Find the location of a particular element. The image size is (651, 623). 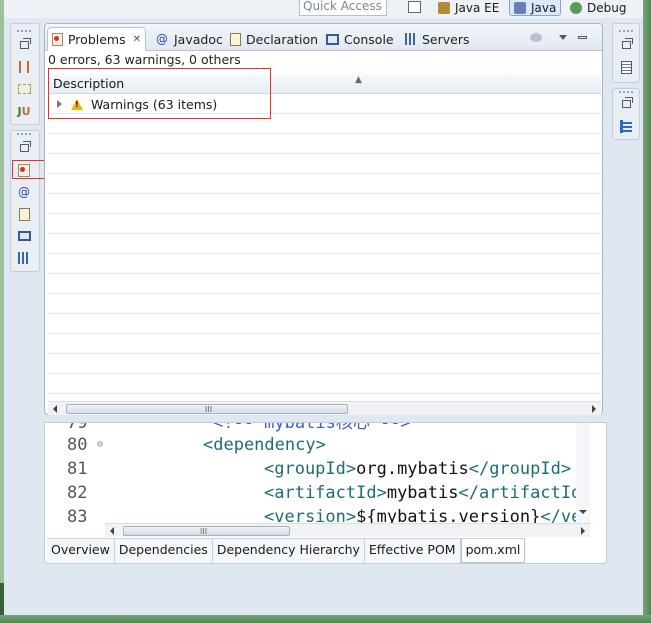

outline-icon is located at coordinates (626, 126).